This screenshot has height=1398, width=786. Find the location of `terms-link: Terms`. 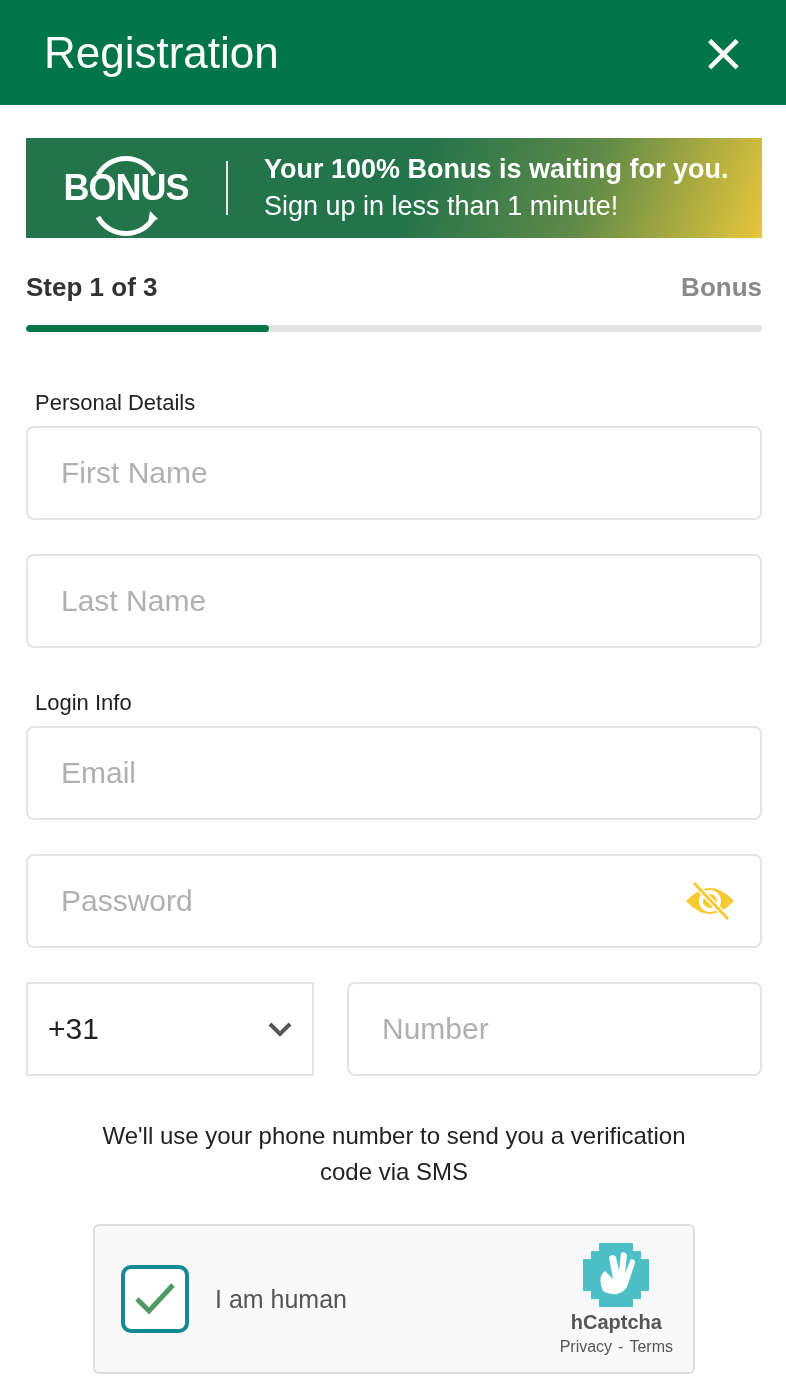

terms-link: Terms is located at coordinates (651, 1346).